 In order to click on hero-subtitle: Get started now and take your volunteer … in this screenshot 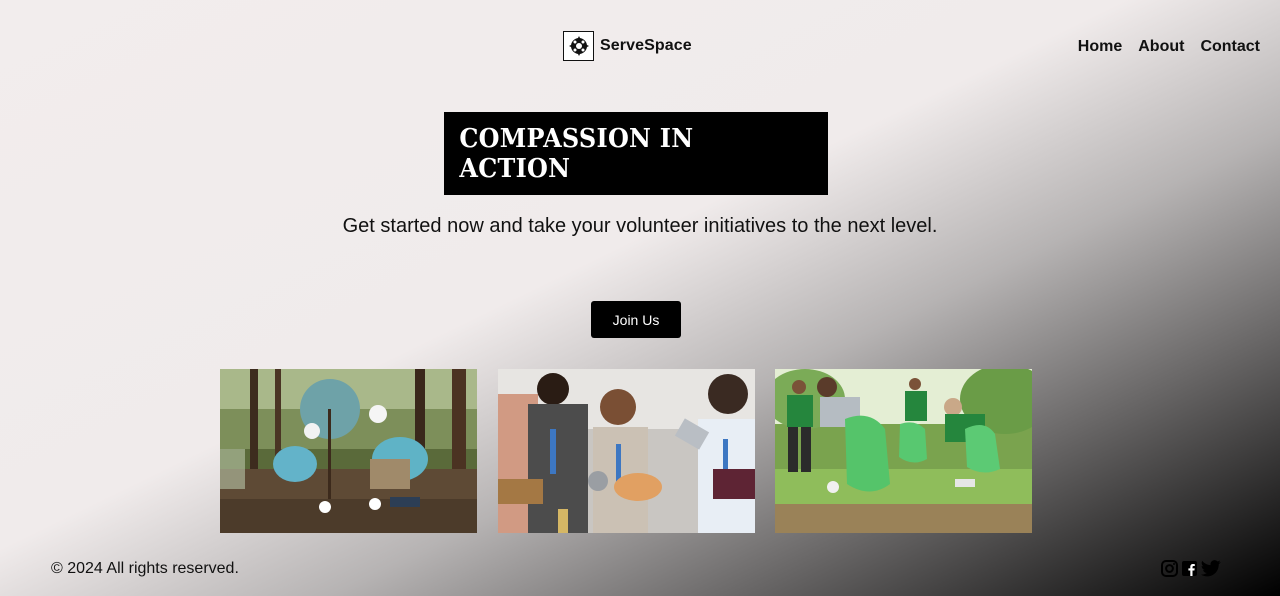, I will do `click(640, 226)`.